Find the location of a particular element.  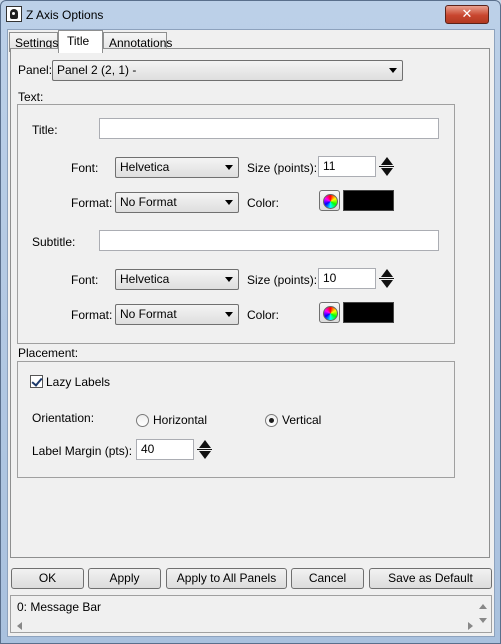

label-margin-stepper is located at coordinates (204, 450).